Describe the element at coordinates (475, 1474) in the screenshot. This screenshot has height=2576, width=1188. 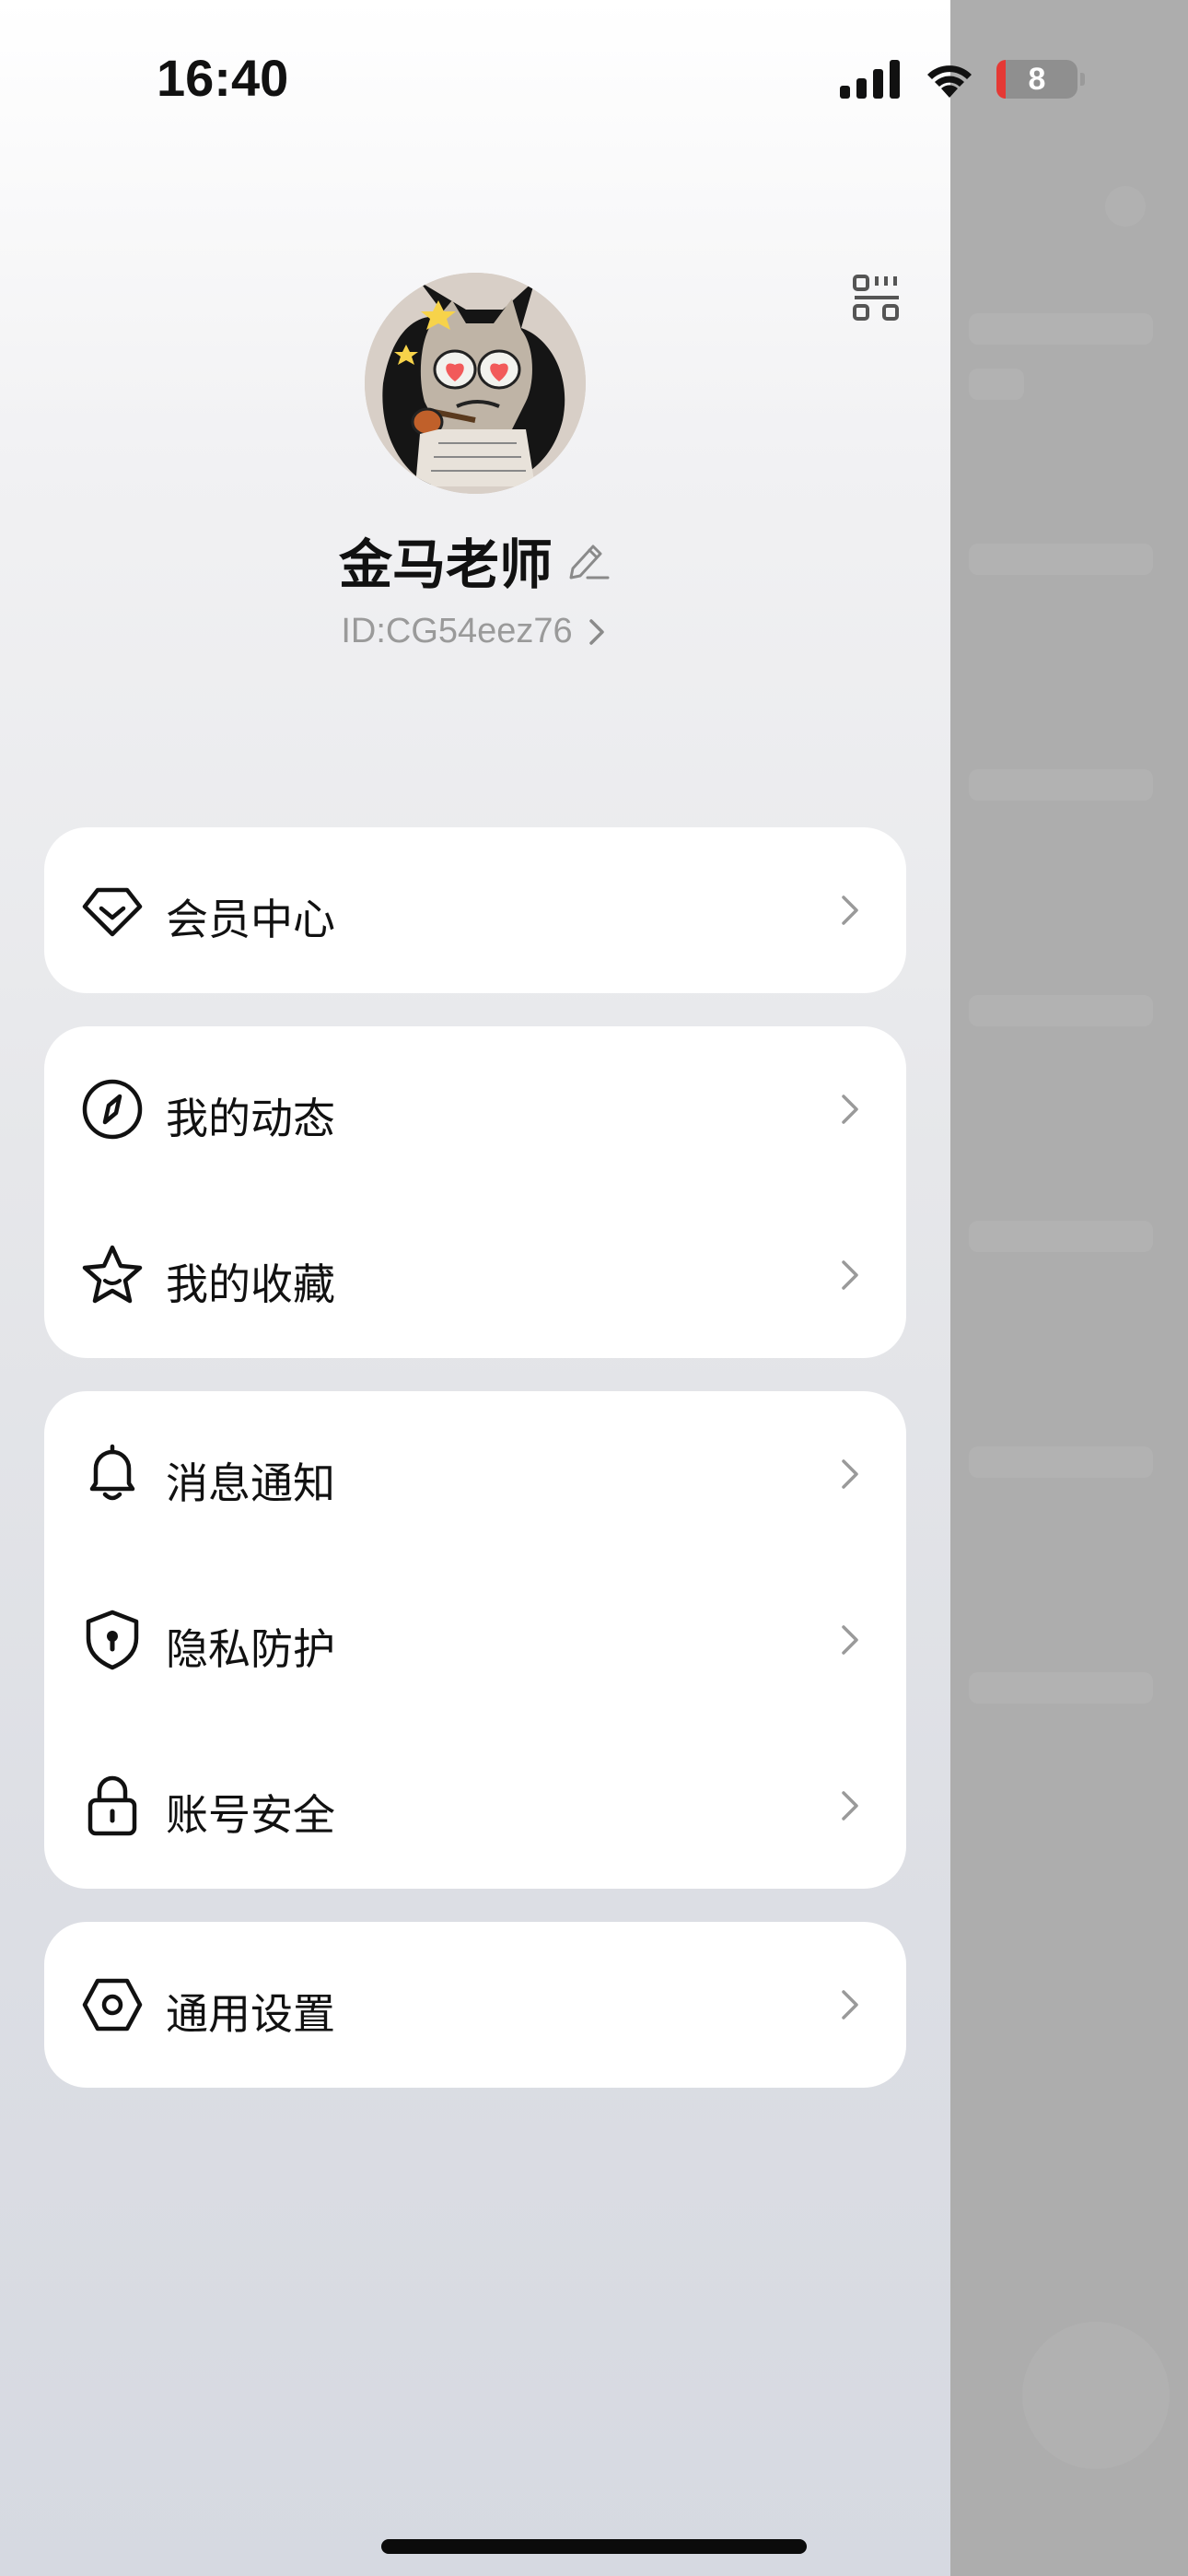
I see `menu-item-notifications: 消息通知` at that location.